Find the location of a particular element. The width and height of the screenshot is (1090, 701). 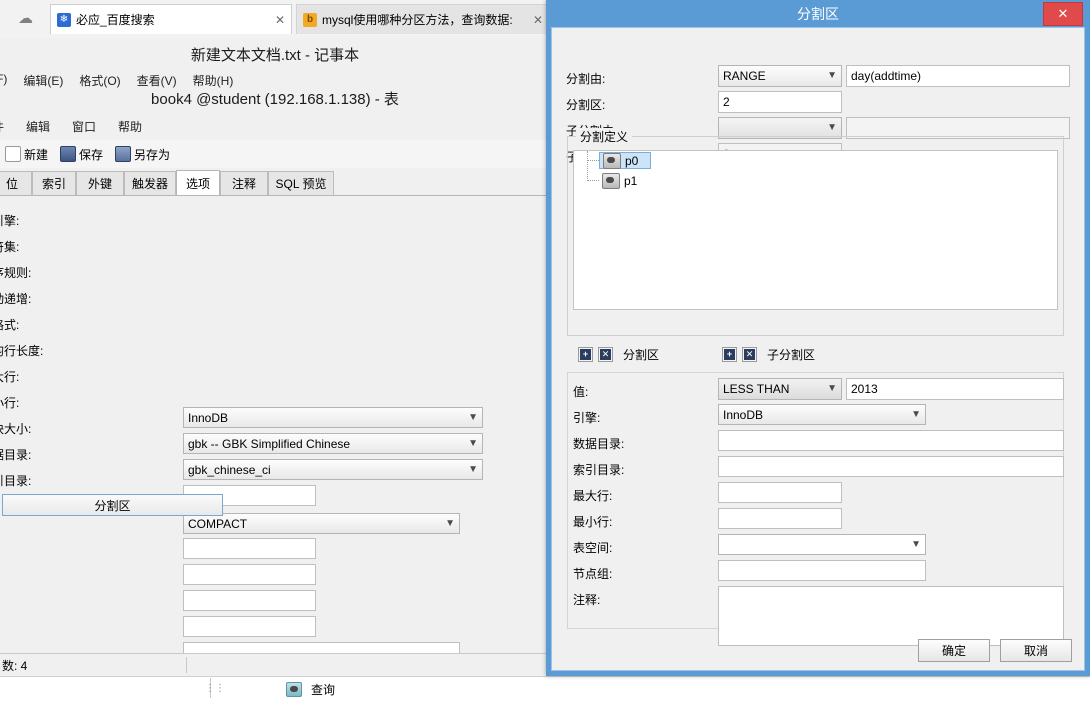

detail-index-dir-label: 索引目录: is located at coordinates (599, 470).